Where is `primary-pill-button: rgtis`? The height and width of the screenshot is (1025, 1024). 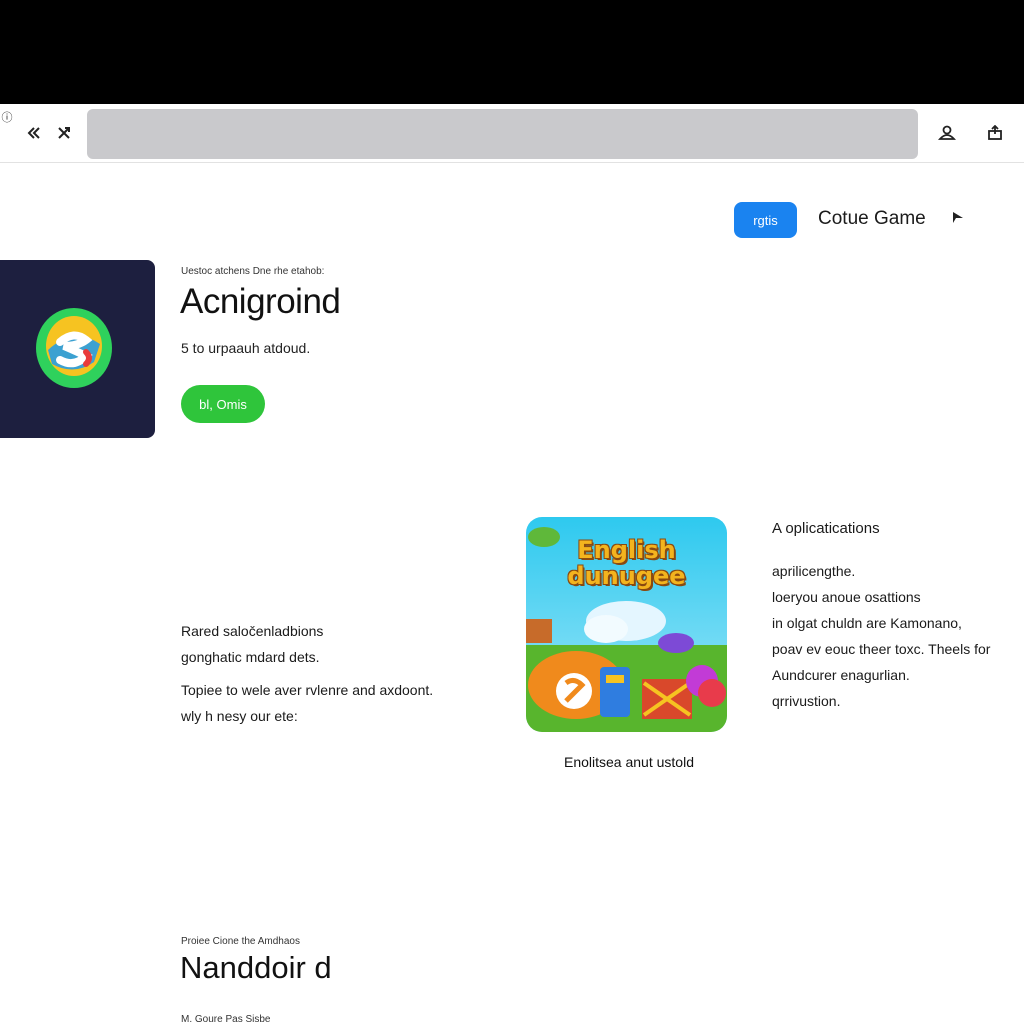
primary-pill-button: rgtis is located at coordinates (765, 220).